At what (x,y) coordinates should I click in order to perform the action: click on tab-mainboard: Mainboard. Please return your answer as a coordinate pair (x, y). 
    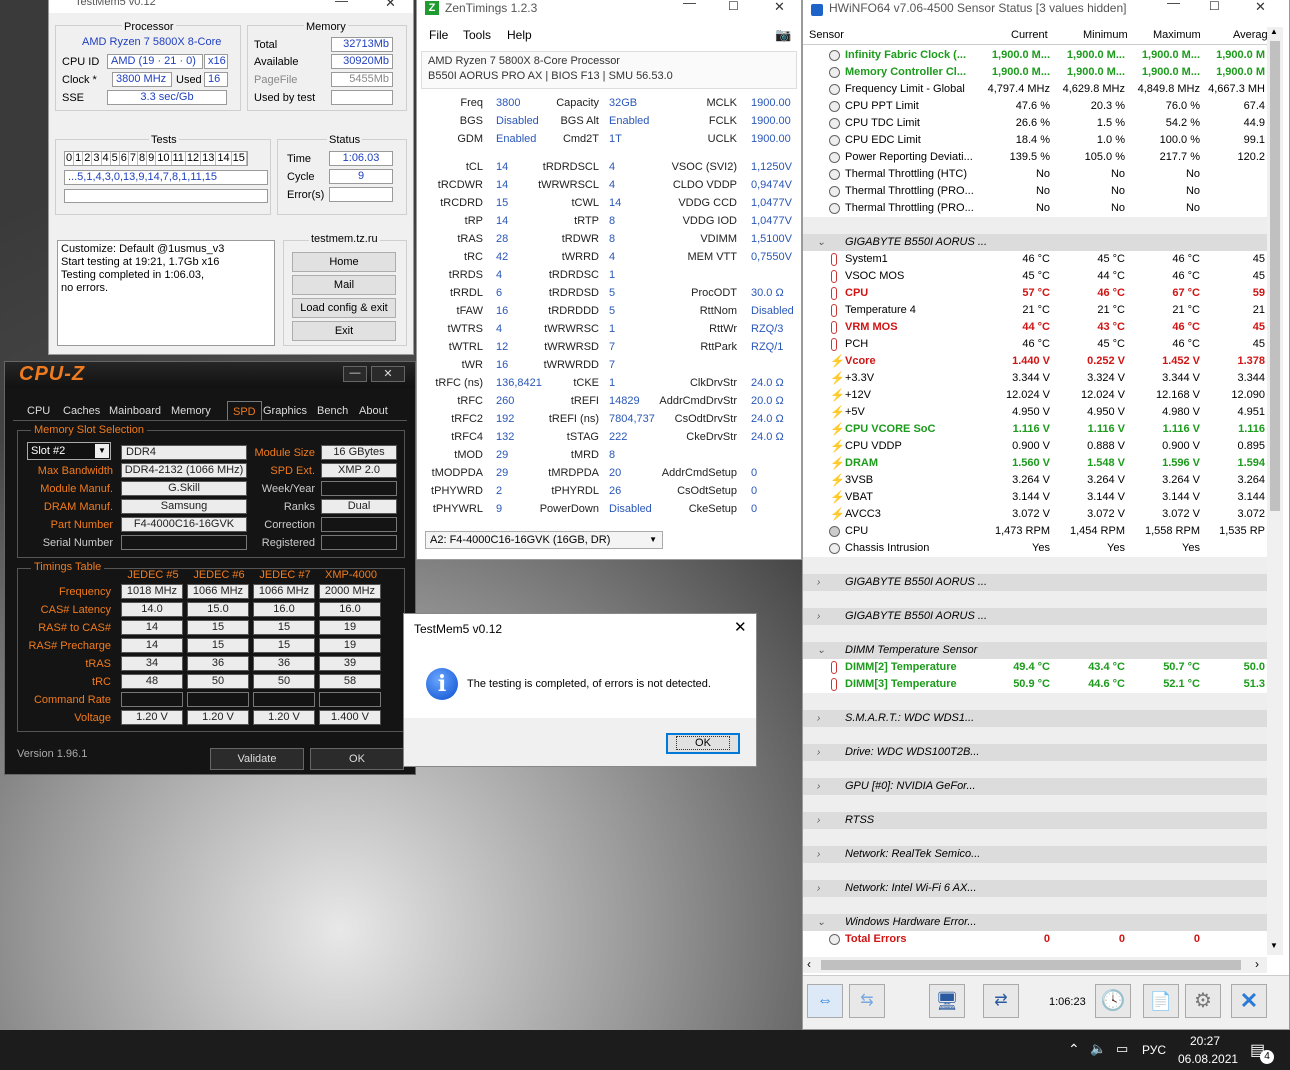
    Looking at the image, I should click on (135, 412).